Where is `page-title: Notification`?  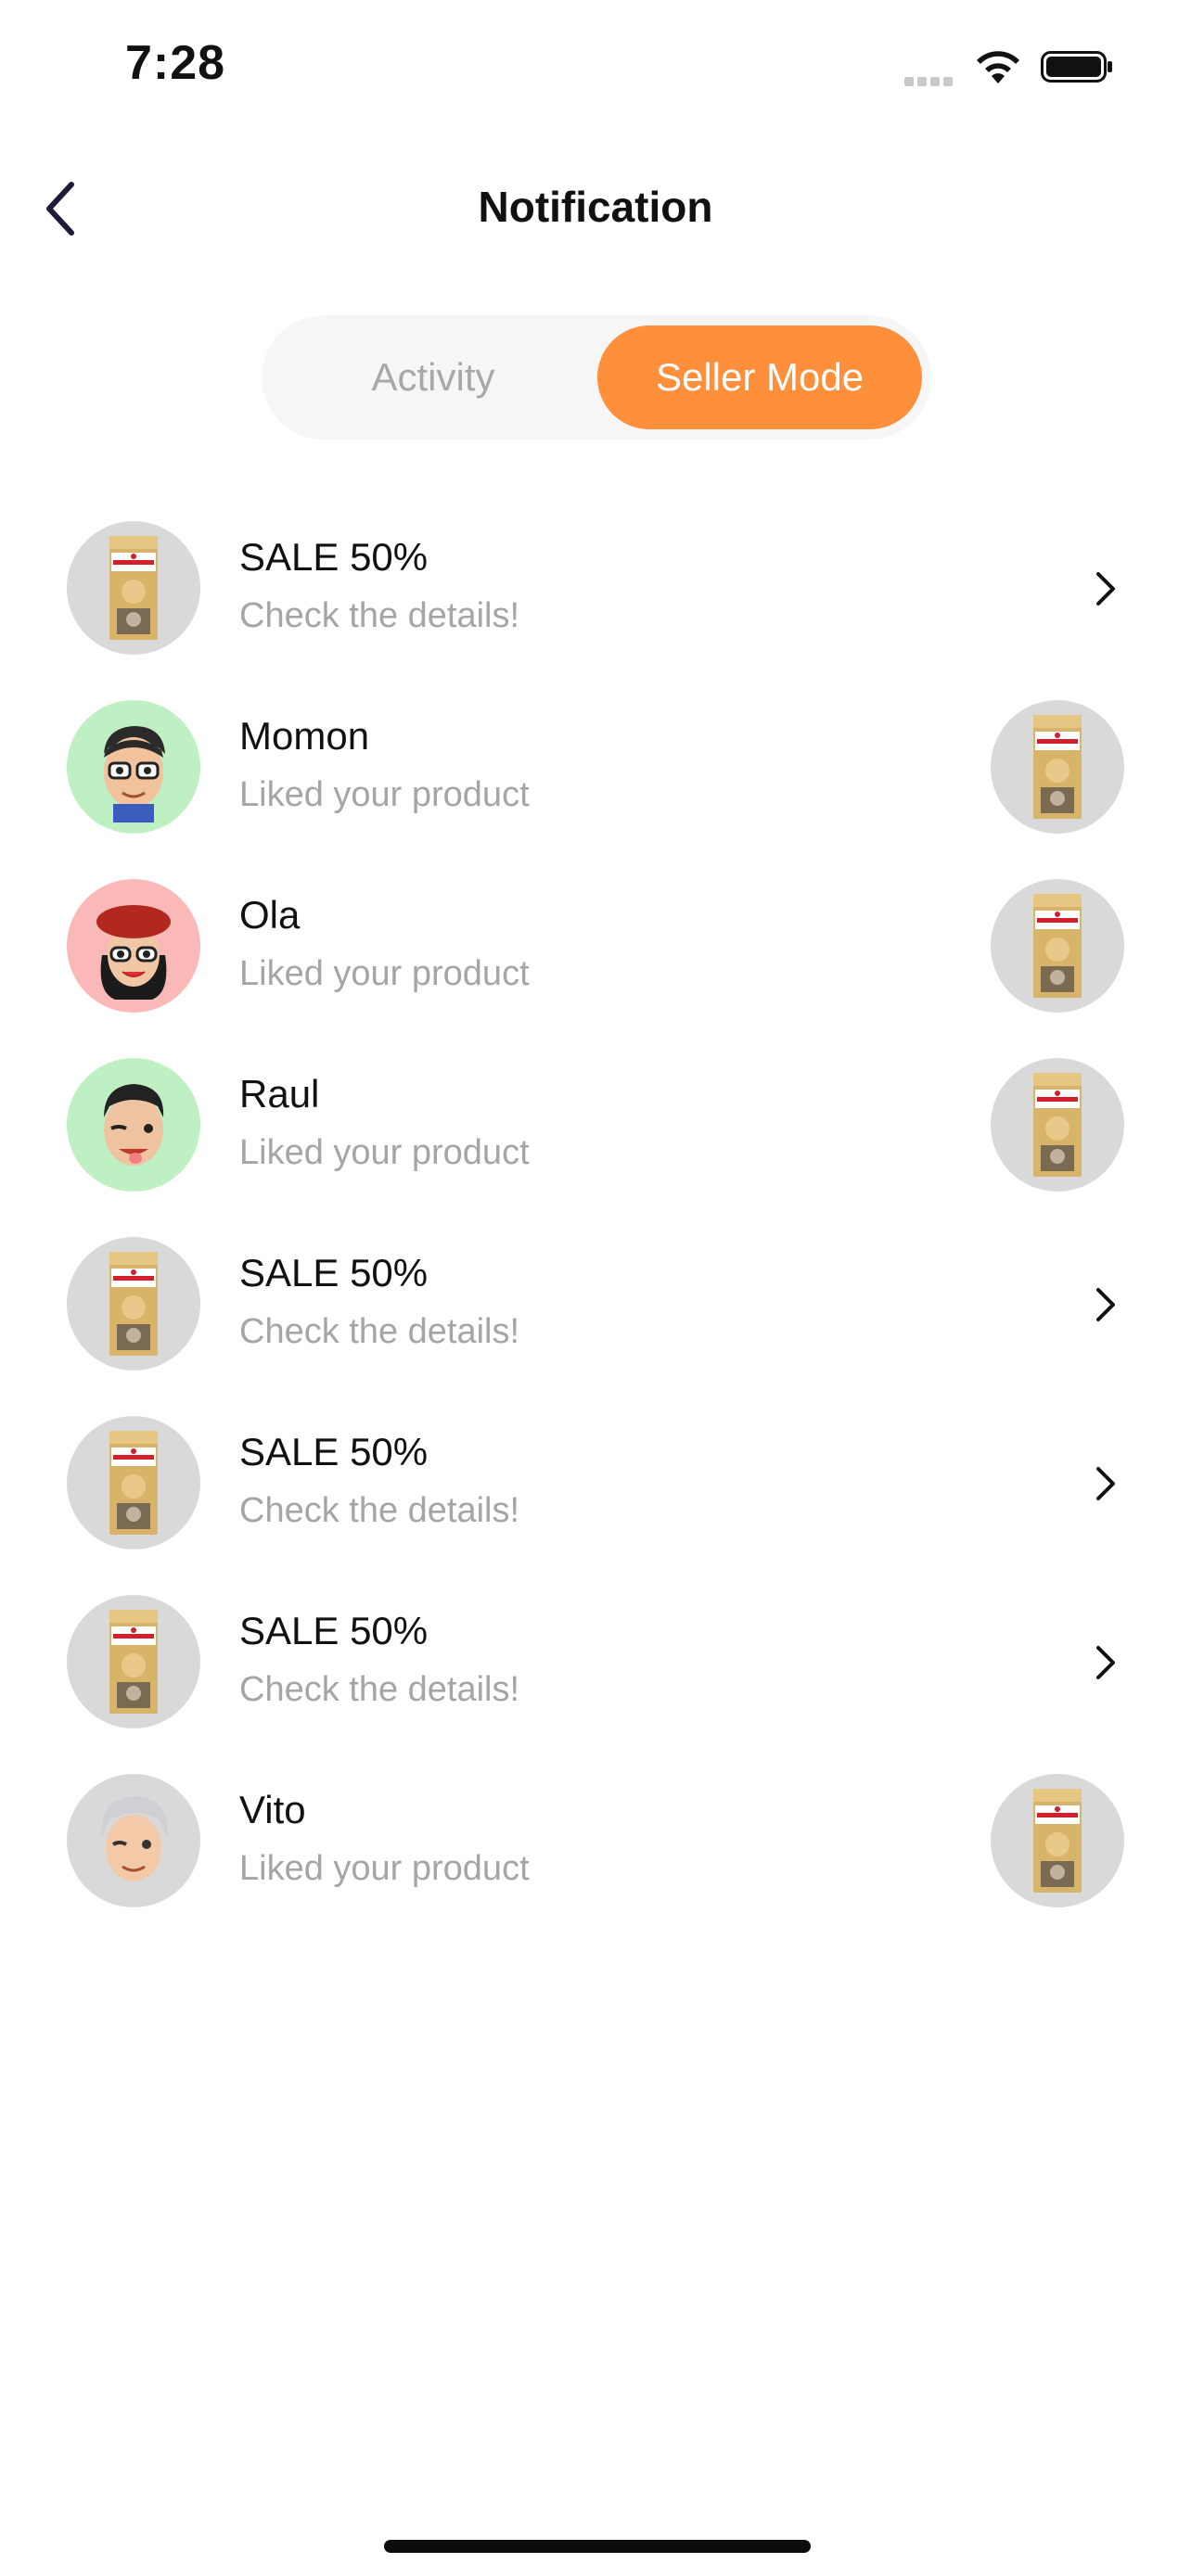
page-title: Notification is located at coordinates (595, 207).